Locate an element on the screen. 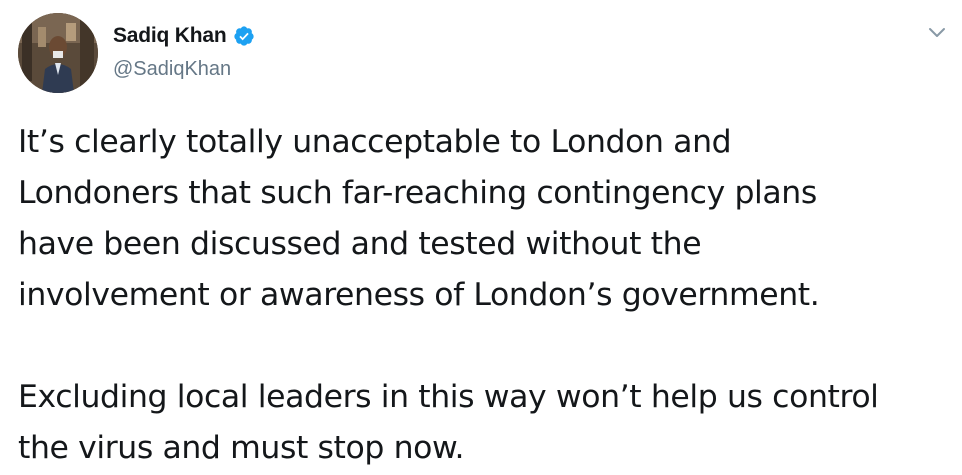  author-handle: @SadiqKhan is located at coordinates (172, 69).